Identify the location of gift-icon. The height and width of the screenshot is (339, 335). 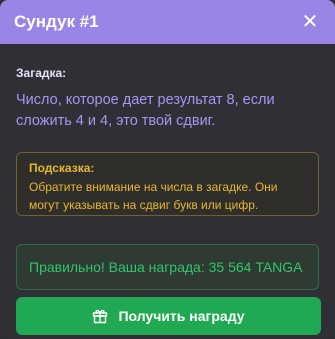
(100, 316).